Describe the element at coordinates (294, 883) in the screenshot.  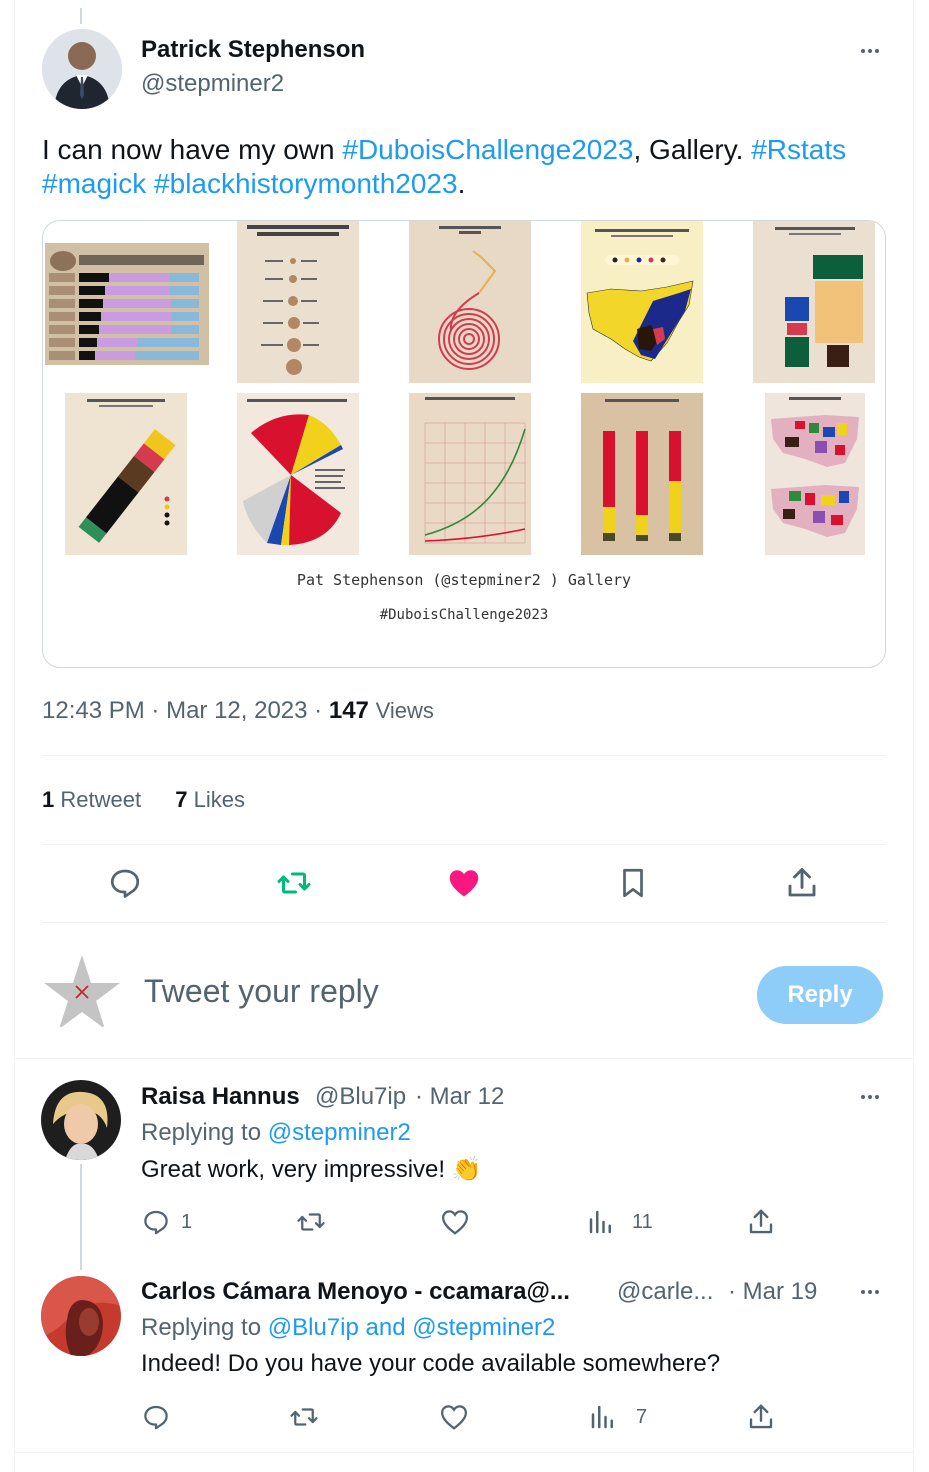
I see `retweet-icon` at that location.